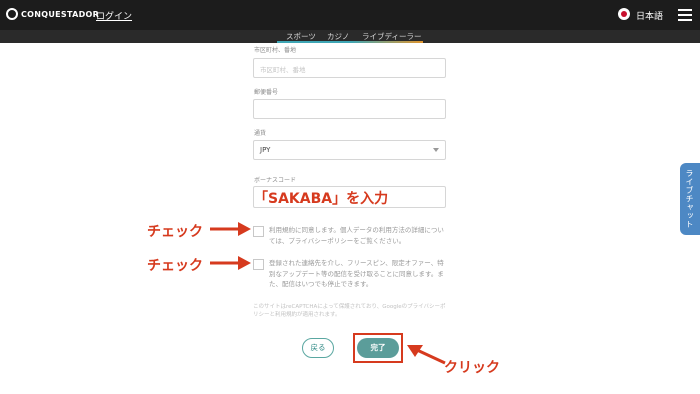  What do you see at coordinates (321, 199) in the screenshot?
I see `bonus-code-instruction: 「SAKABA」を入力` at bounding box center [321, 199].